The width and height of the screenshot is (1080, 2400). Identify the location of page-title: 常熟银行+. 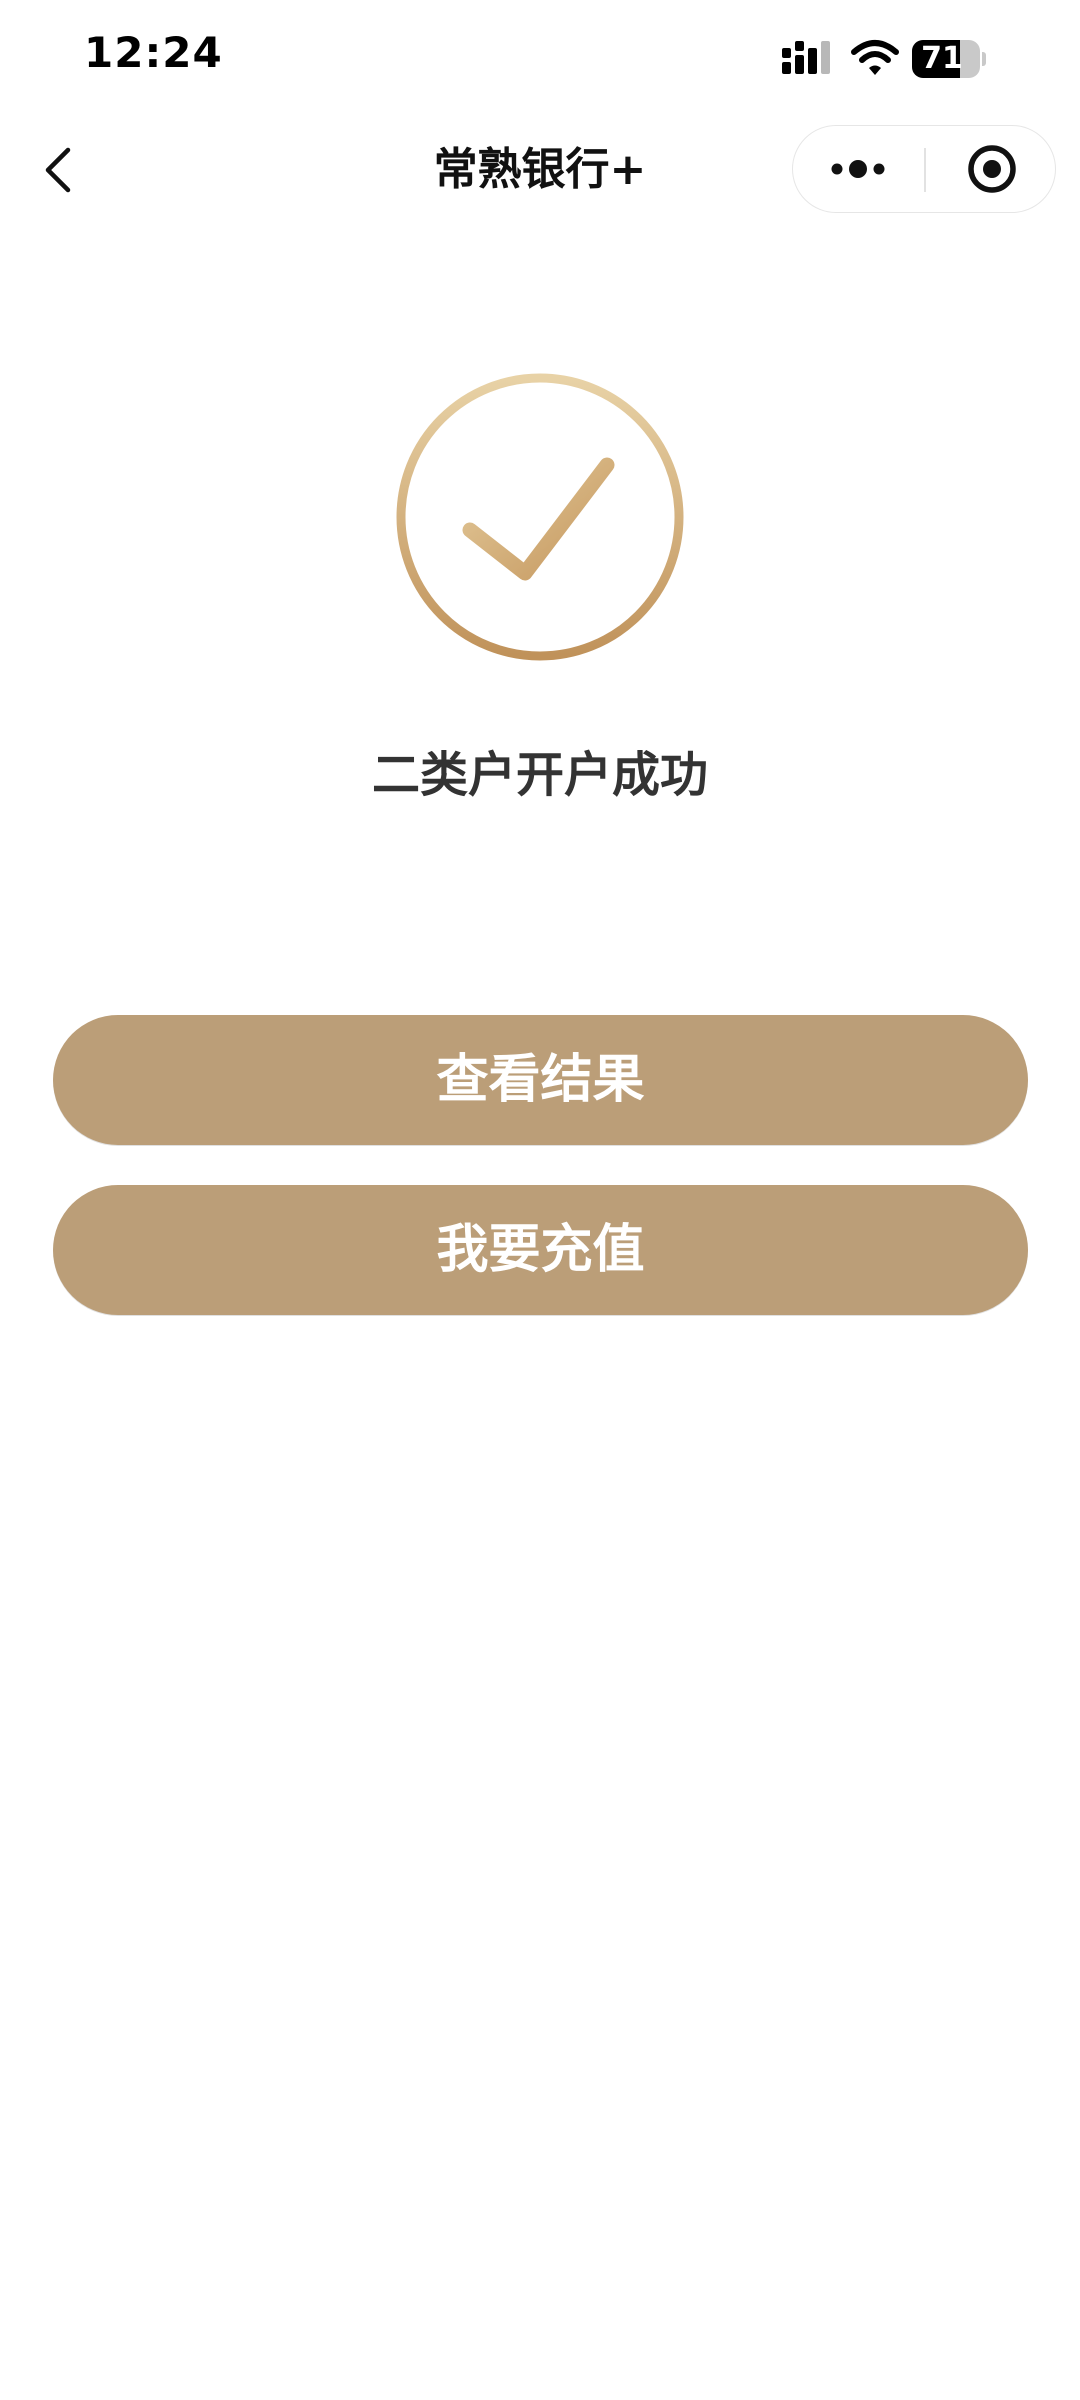
(540, 169).